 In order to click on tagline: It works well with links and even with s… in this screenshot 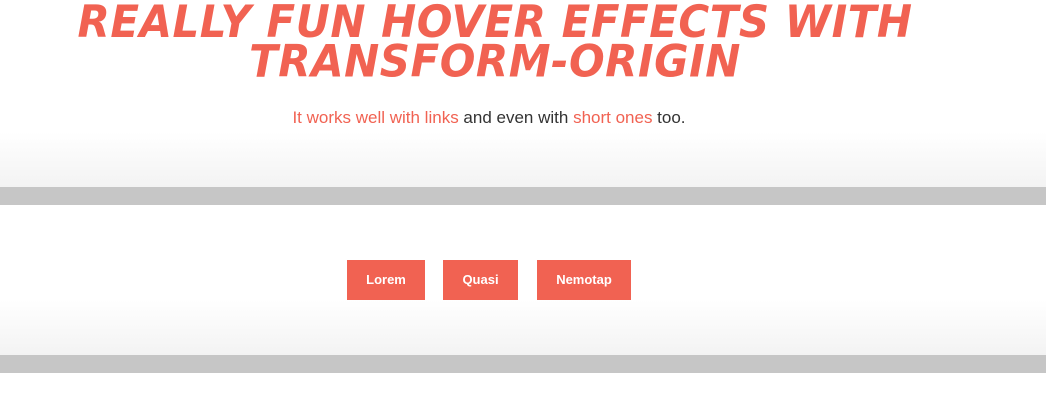, I will do `click(489, 118)`.